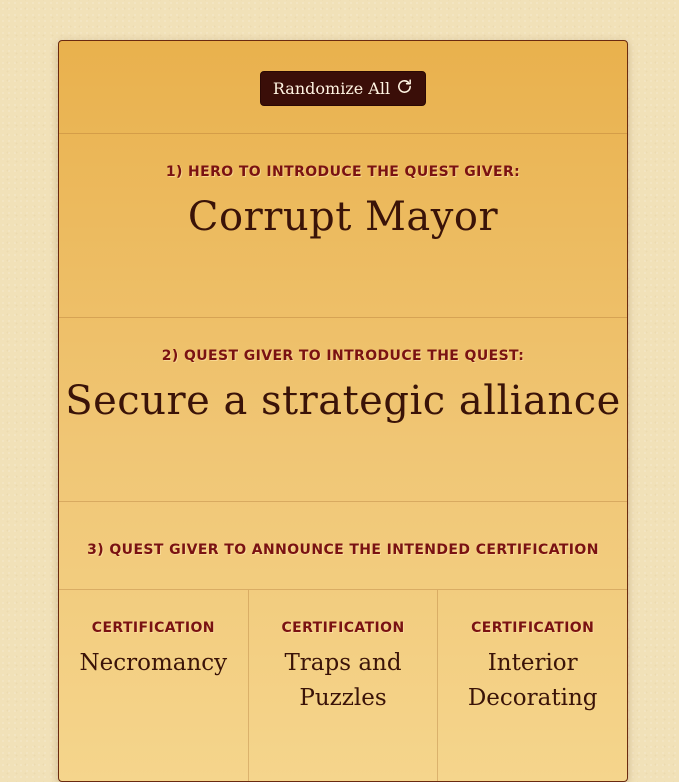 The width and height of the screenshot is (679, 782). What do you see at coordinates (343, 401) in the screenshot?
I see `quest-value: Secure a strategic alliance` at bounding box center [343, 401].